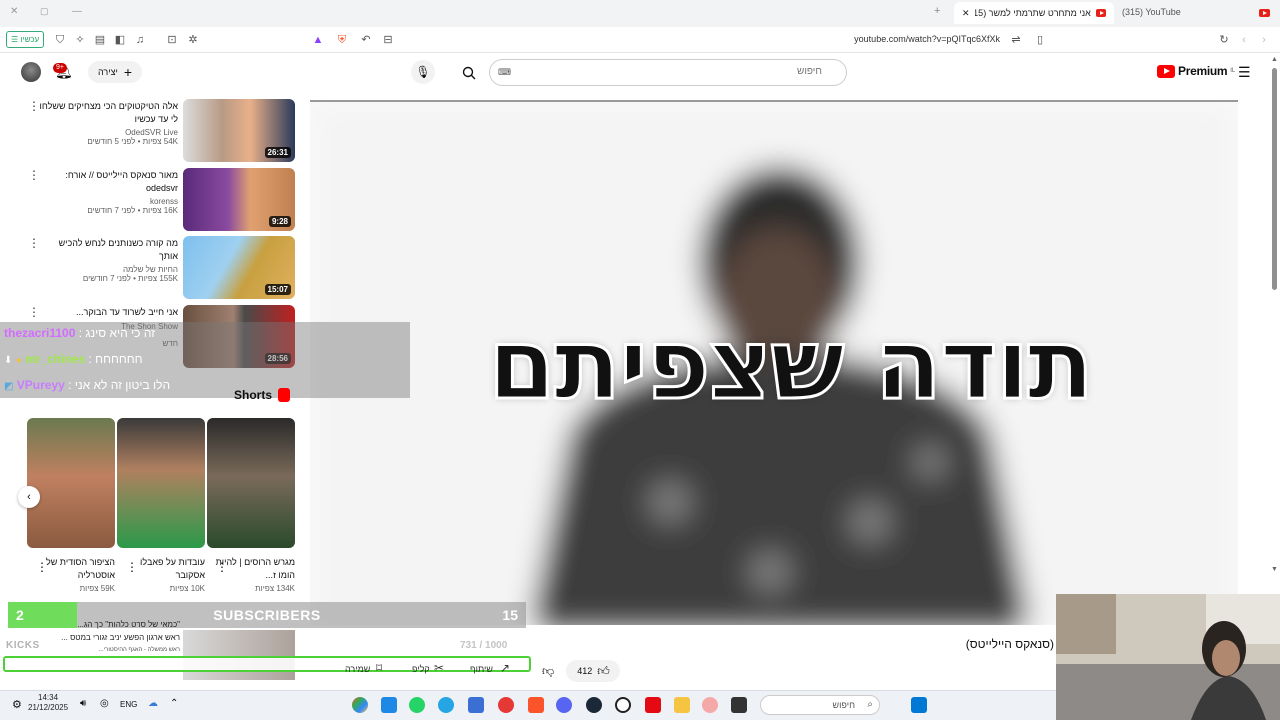 The height and width of the screenshot is (720, 1280). Describe the element at coordinates (108, 182) in the screenshot. I see `rec-title: מאור סנאקס היילייטס // אורח: odedsvr` at that location.